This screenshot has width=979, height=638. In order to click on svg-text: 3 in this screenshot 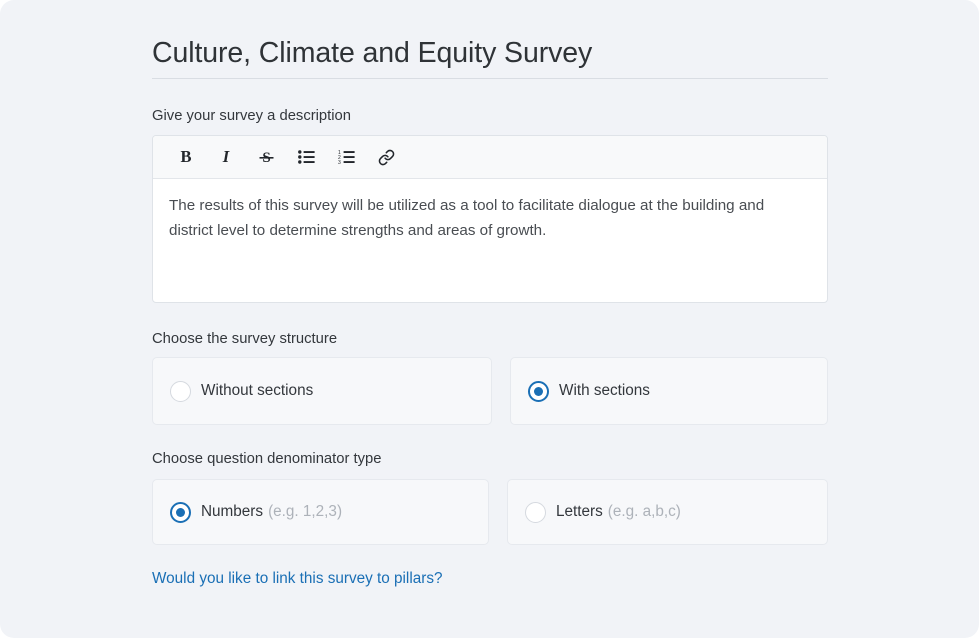, I will do `click(339, 162)`.